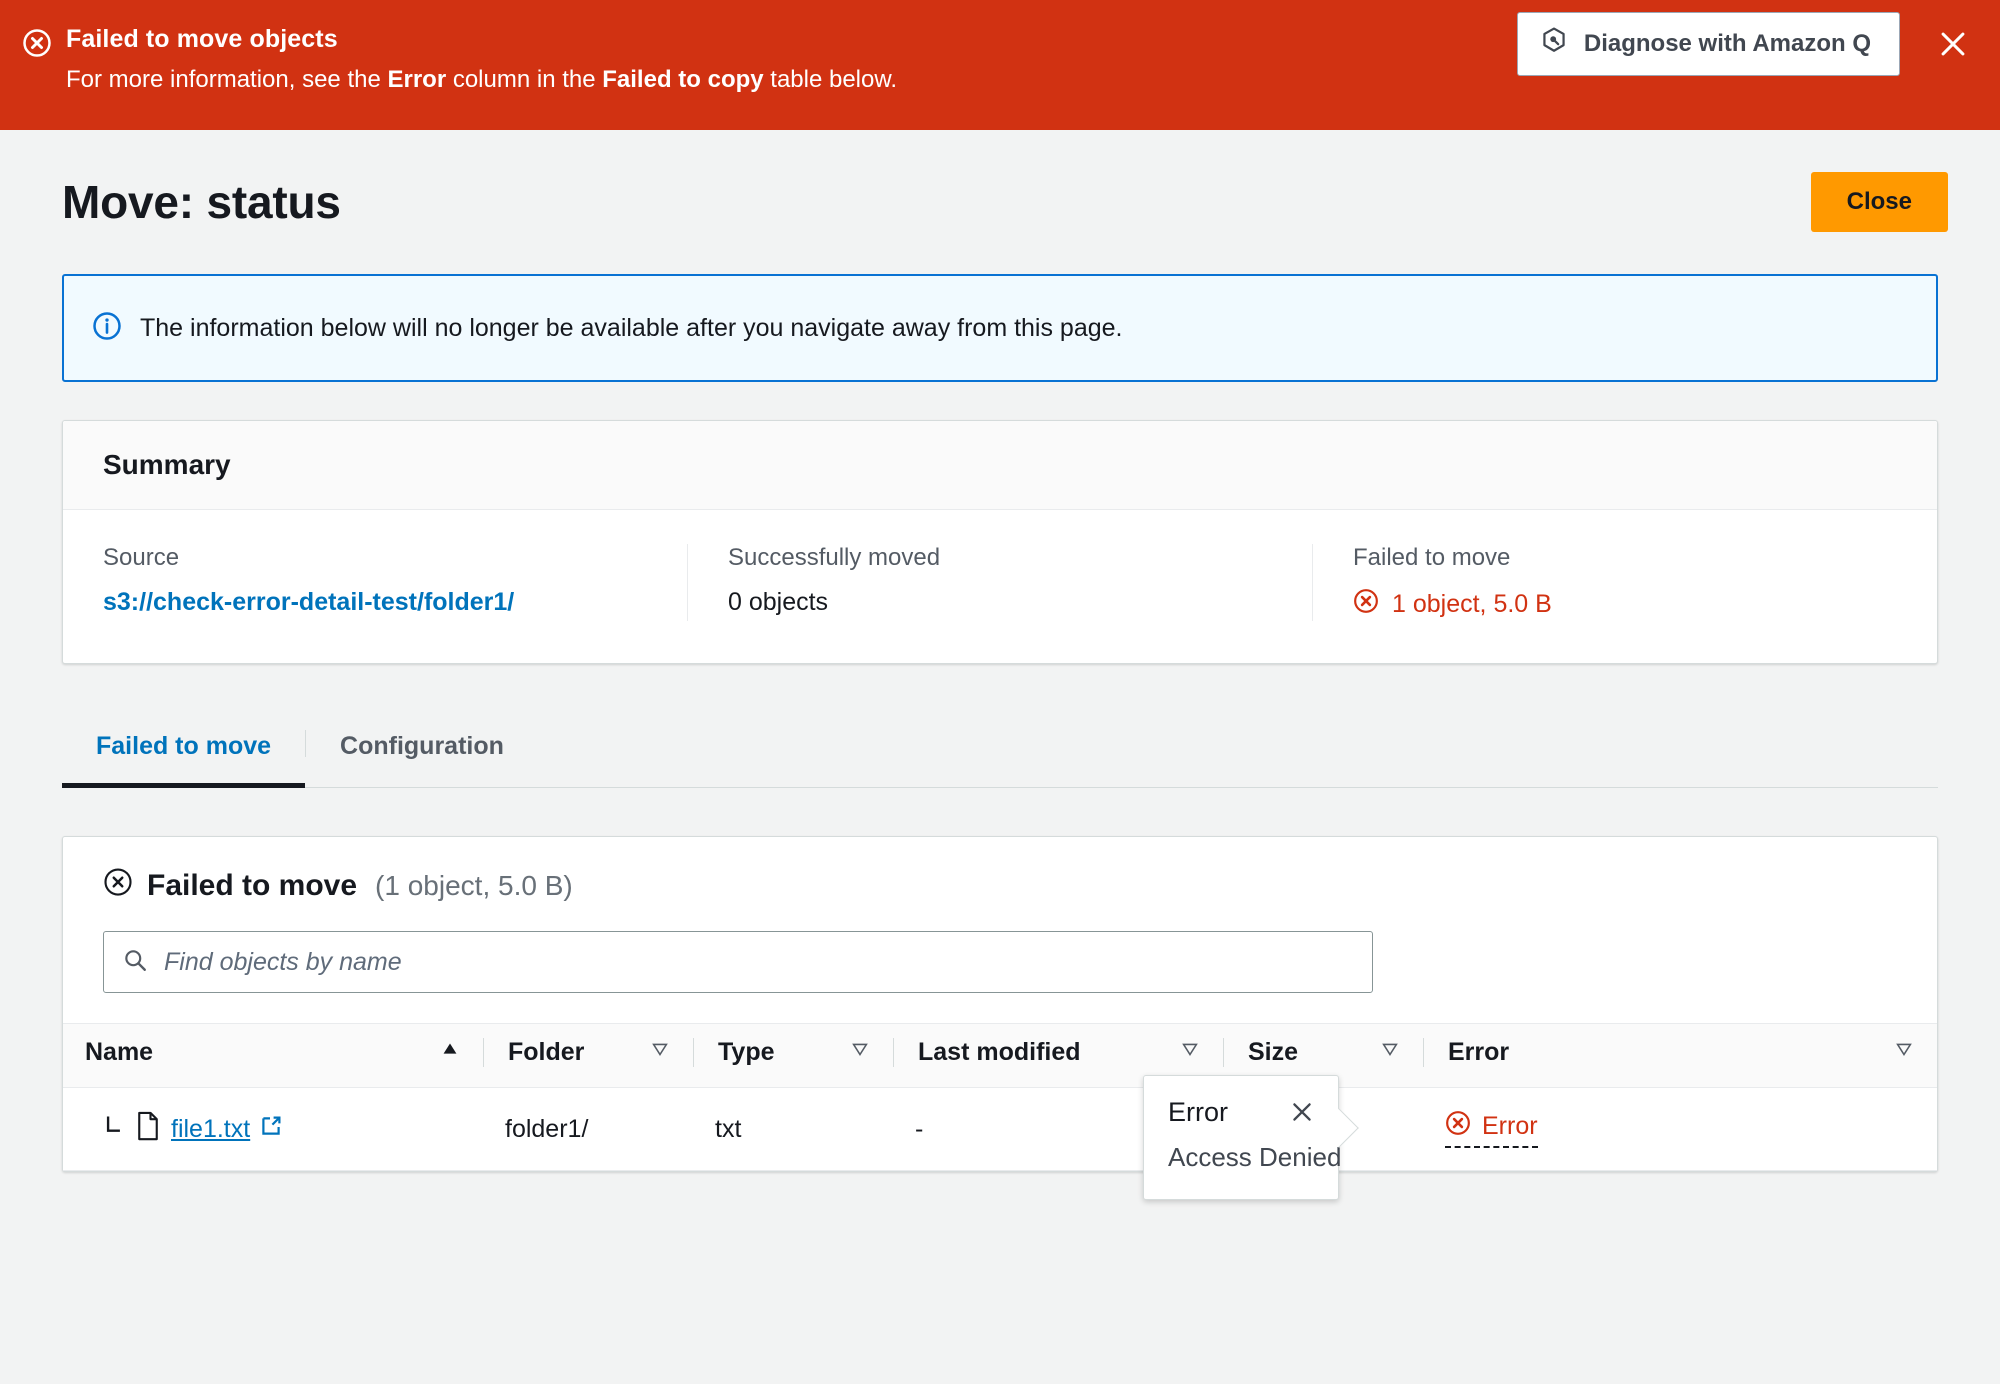  I want to click on search-container, so click(1000, 964).